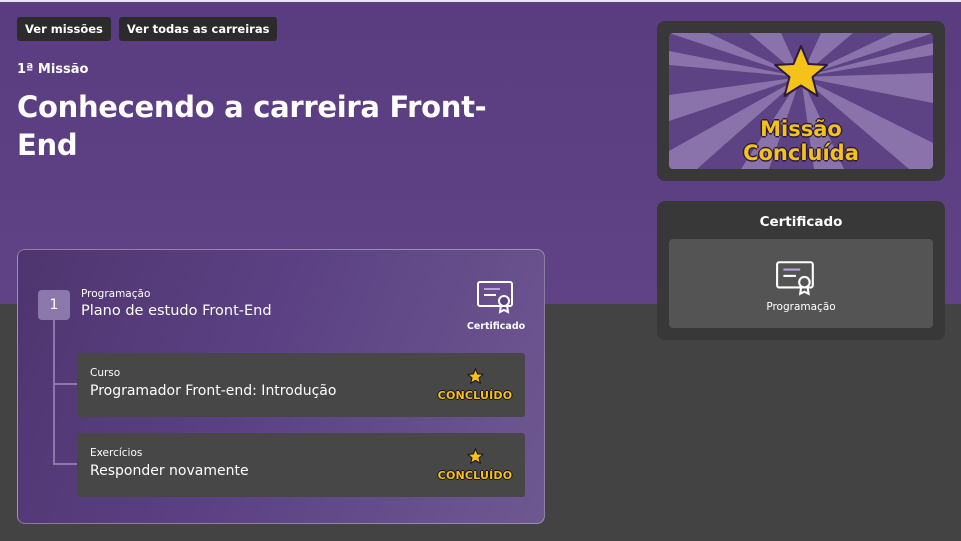 The image size is (961, 541). I want to click on certificate-panel: Certificado Programação, so click(801, 270).